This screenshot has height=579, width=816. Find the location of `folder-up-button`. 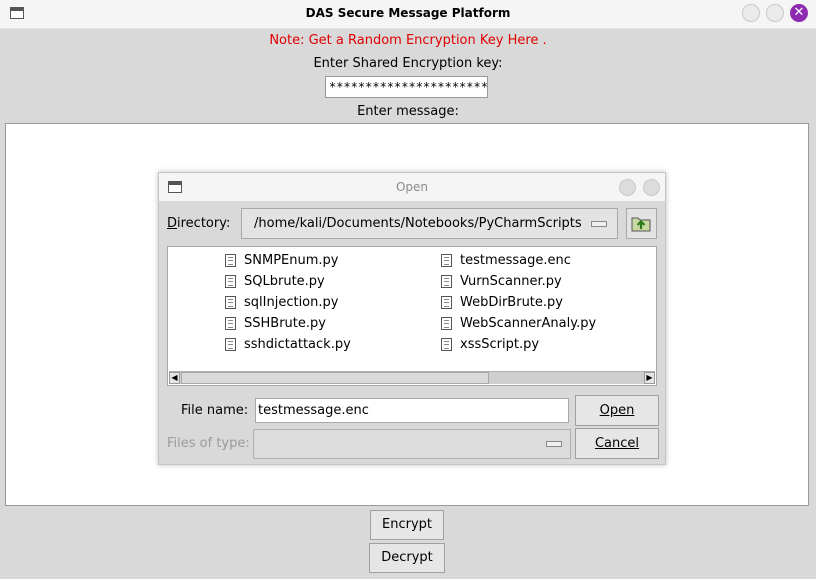

folder-up-button is located at coordinates (641, 223).